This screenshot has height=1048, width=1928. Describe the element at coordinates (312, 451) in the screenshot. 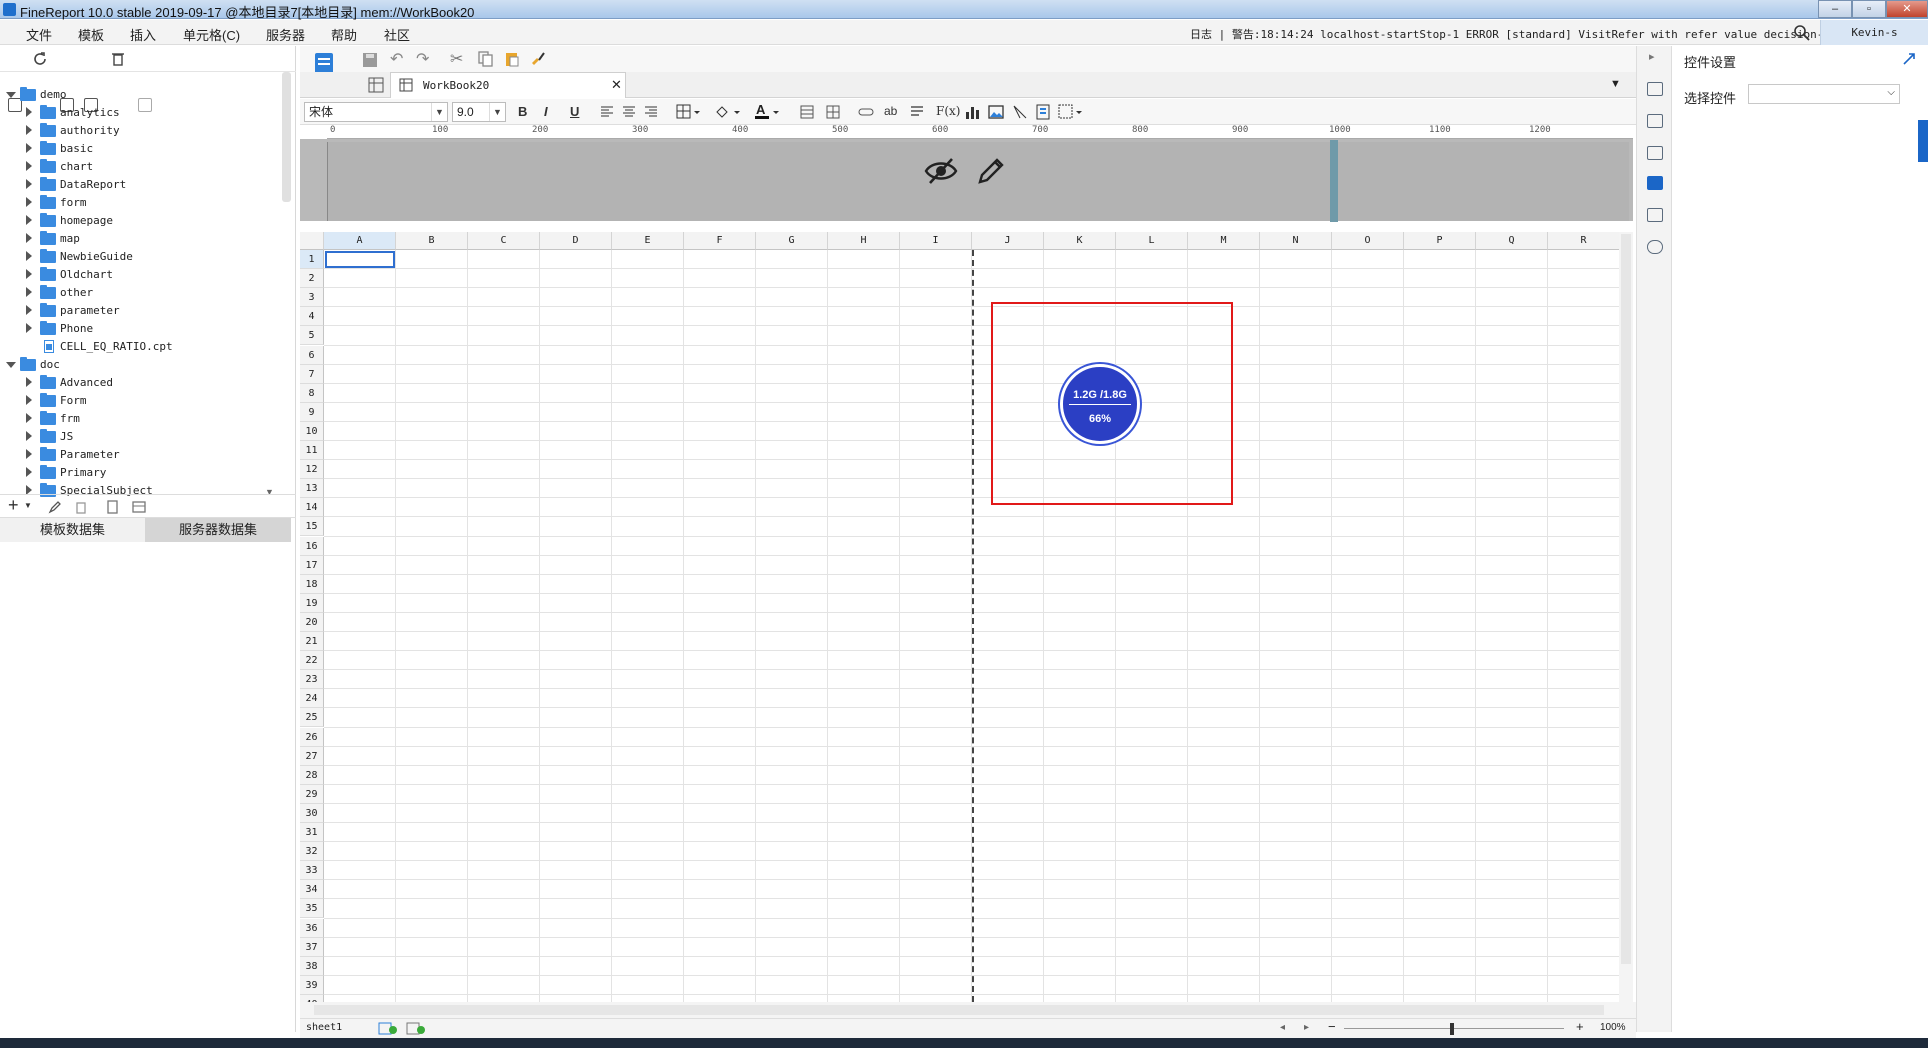

I see `row-header: 11` at that location.